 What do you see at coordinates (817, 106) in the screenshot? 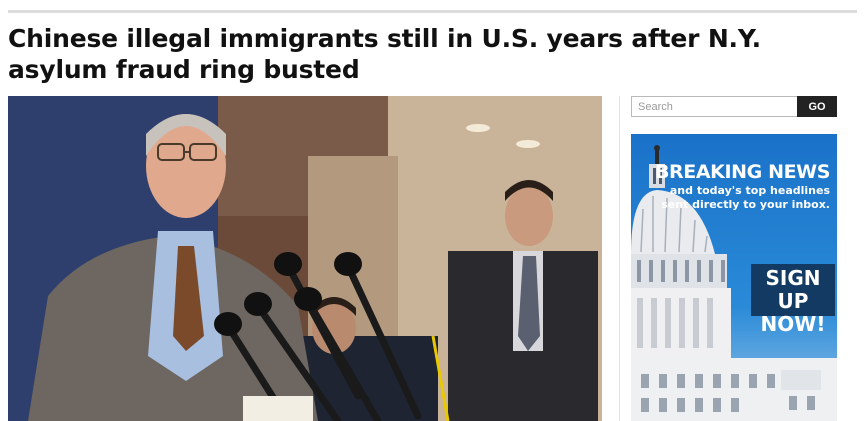
I see `search-go-button: GO` at bounding box center [817, 106].